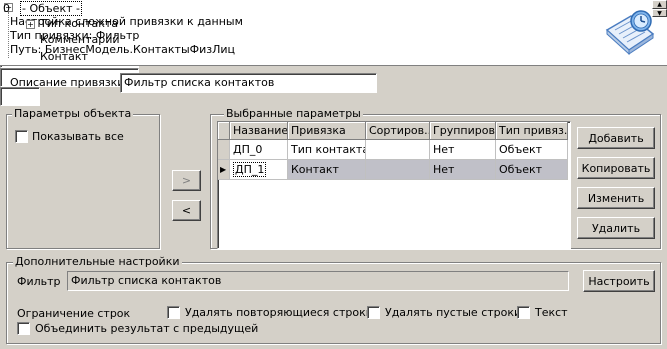 Image resolution: width=667 pixels, height=349 pixels. Describe the element at coordinates (248, 83) in the screenshot. I see `description-input: Фильтр списка контактов` at that location.